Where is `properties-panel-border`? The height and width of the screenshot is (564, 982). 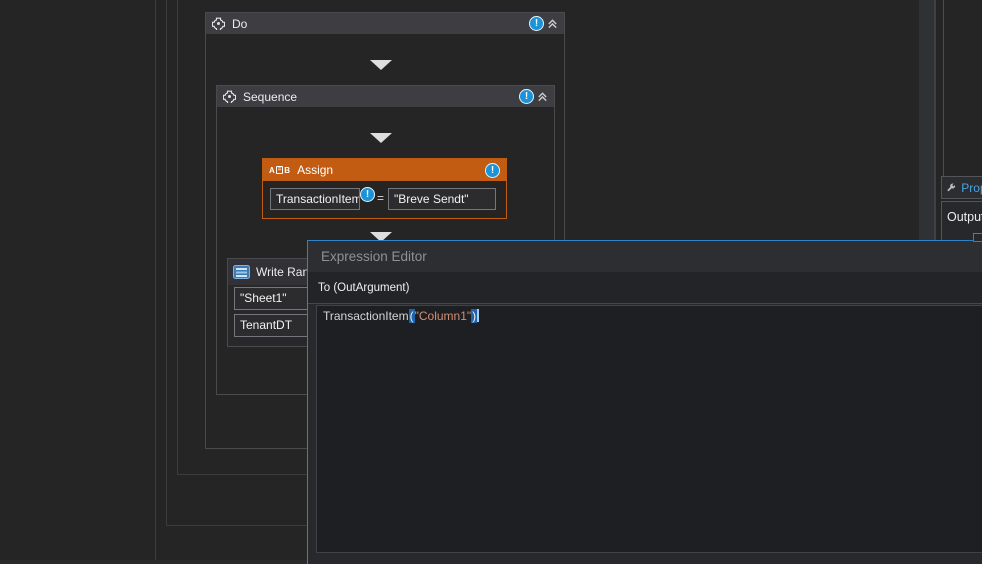 properties-panel-border is located at coordinates (943, 88).